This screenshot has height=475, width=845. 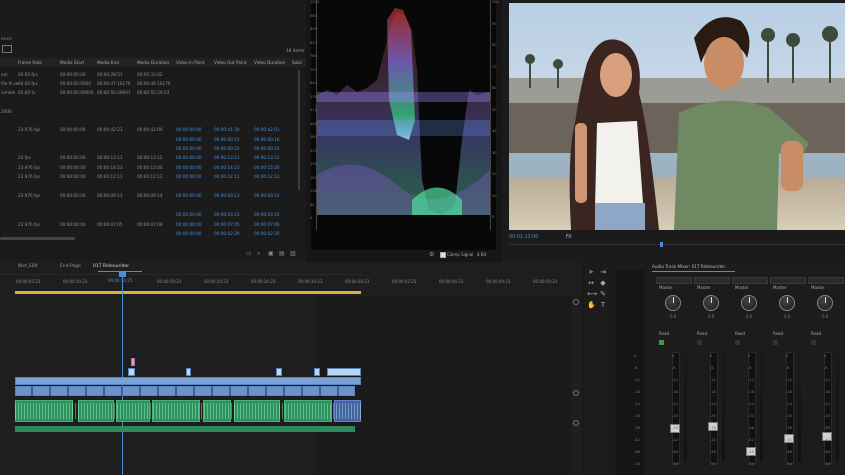 I want to click on horizontal-scrollbar, so click(x=37, y=238).